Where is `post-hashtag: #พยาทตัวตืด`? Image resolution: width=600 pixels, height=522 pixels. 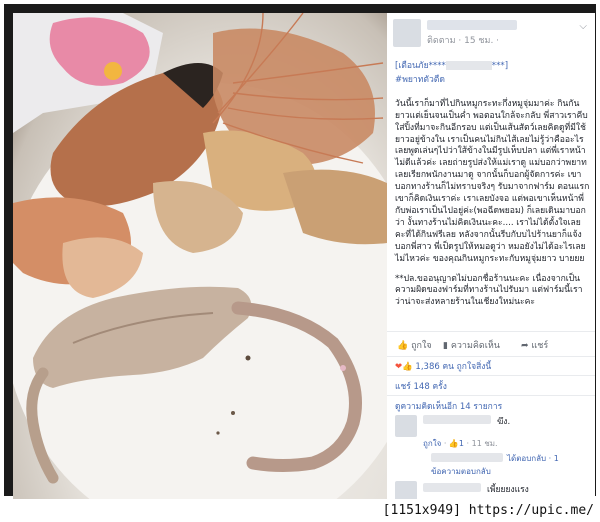 post-hashtag: #พยาทตัวตืด is located at coordinates (493, 81).